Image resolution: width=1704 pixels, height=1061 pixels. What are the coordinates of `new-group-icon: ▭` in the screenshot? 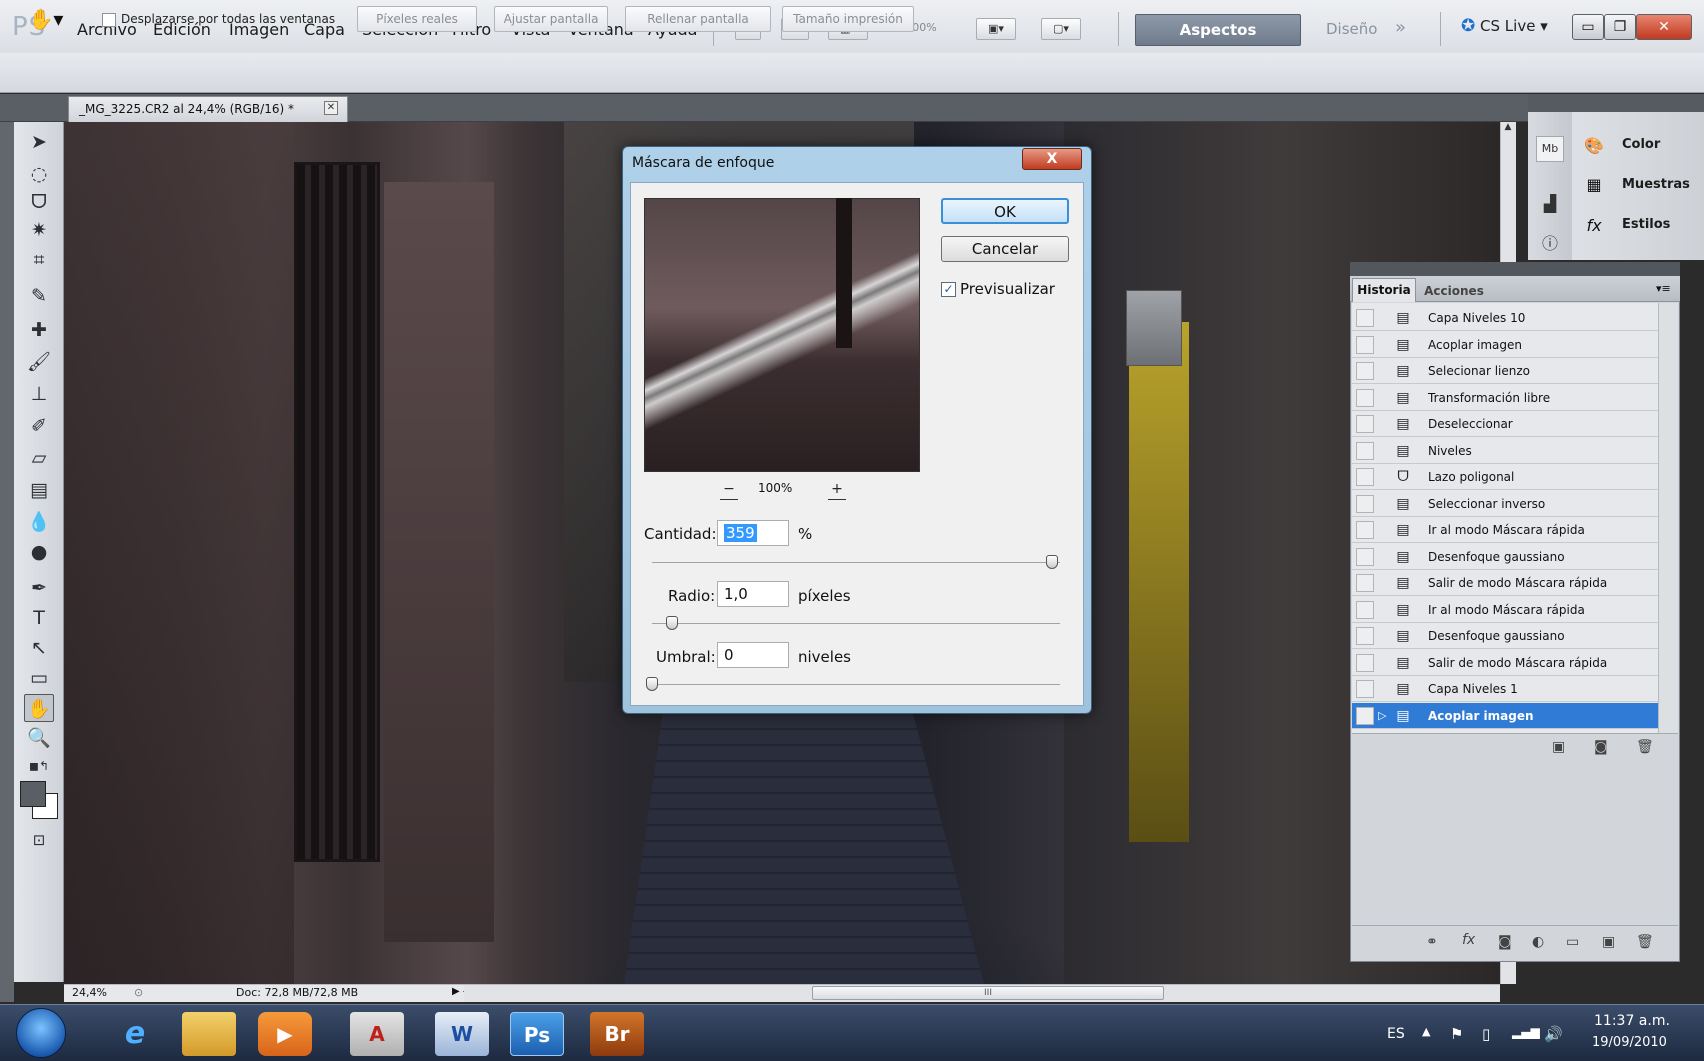 It's located at (1572, 942).